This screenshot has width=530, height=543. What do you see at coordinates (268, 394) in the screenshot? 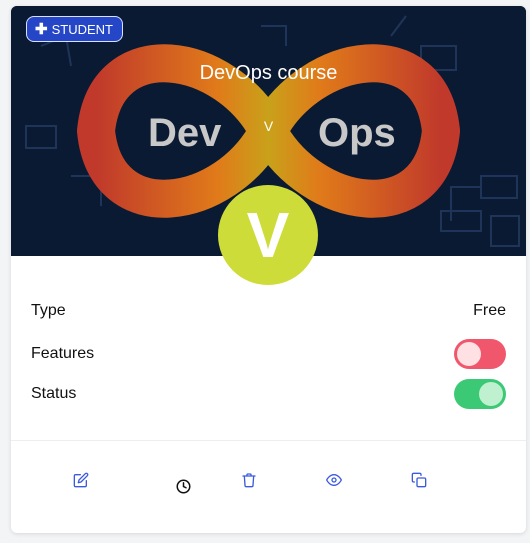
I see `status-row: Status` at bounding box center [268, 394].